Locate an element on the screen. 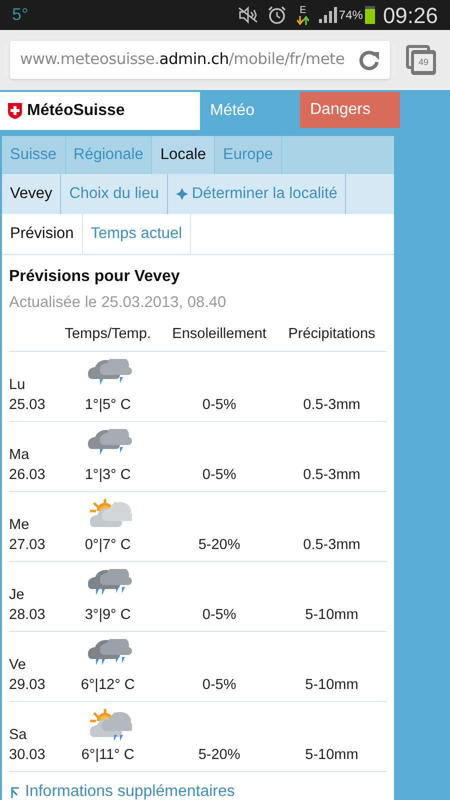 Image resolution: width=450 pixels, height=800 pixels. column-header: Temps/Temp. is located at coordinates (108, 334).